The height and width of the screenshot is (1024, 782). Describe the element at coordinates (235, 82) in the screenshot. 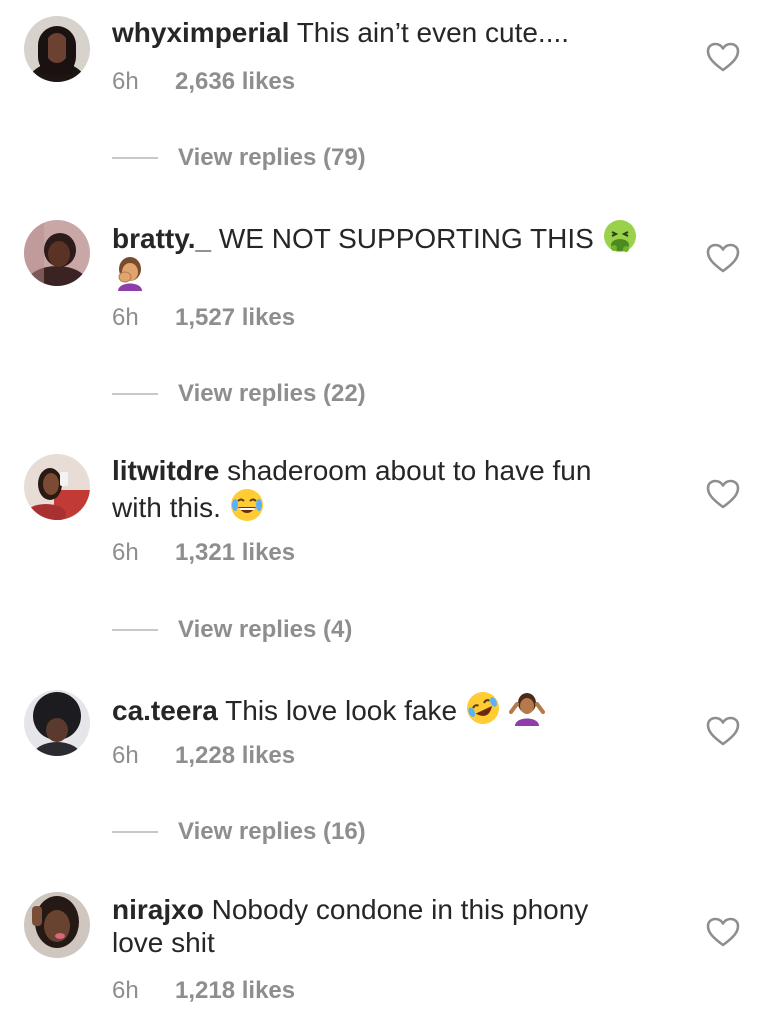

I see `comment-likes: 2,636 likes` at that location.